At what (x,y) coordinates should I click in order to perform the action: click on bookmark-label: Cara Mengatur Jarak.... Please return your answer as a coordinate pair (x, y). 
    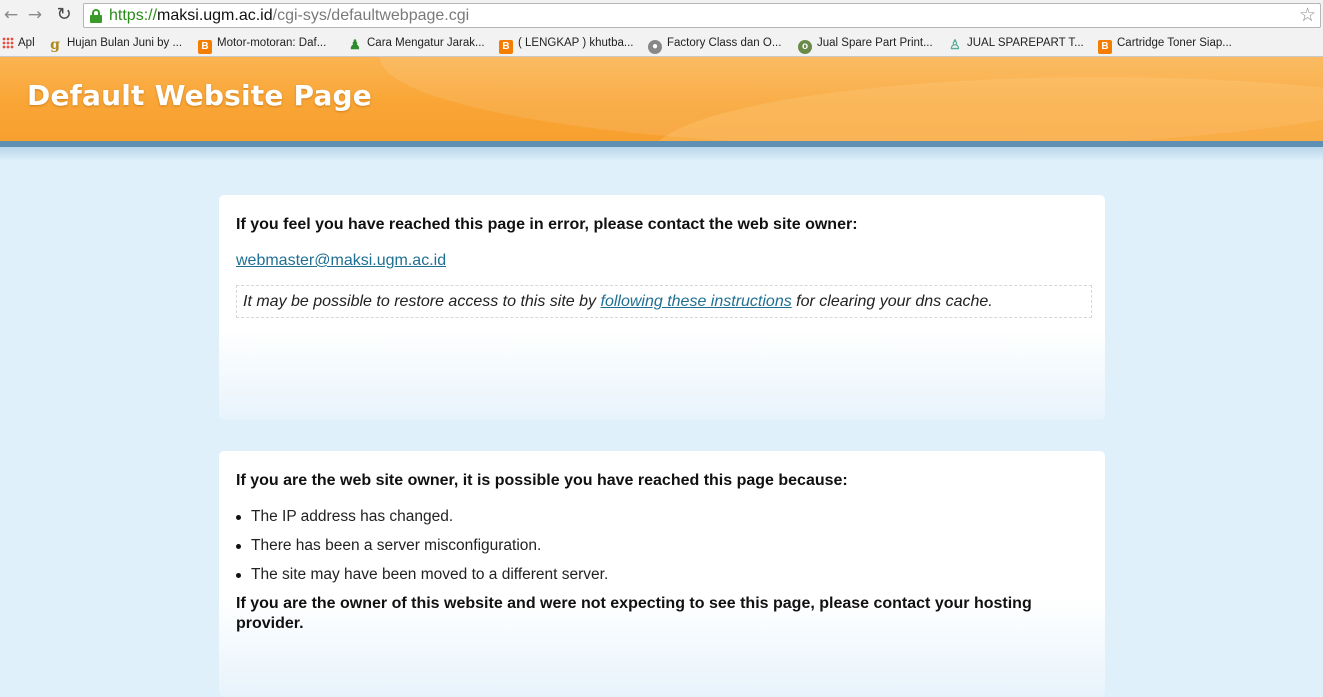
    Looking at the image, I should click on (426, 43).